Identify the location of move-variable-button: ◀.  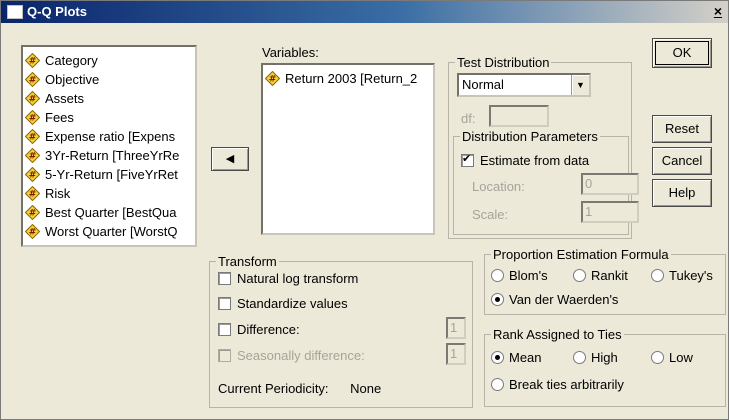
(230, 159).